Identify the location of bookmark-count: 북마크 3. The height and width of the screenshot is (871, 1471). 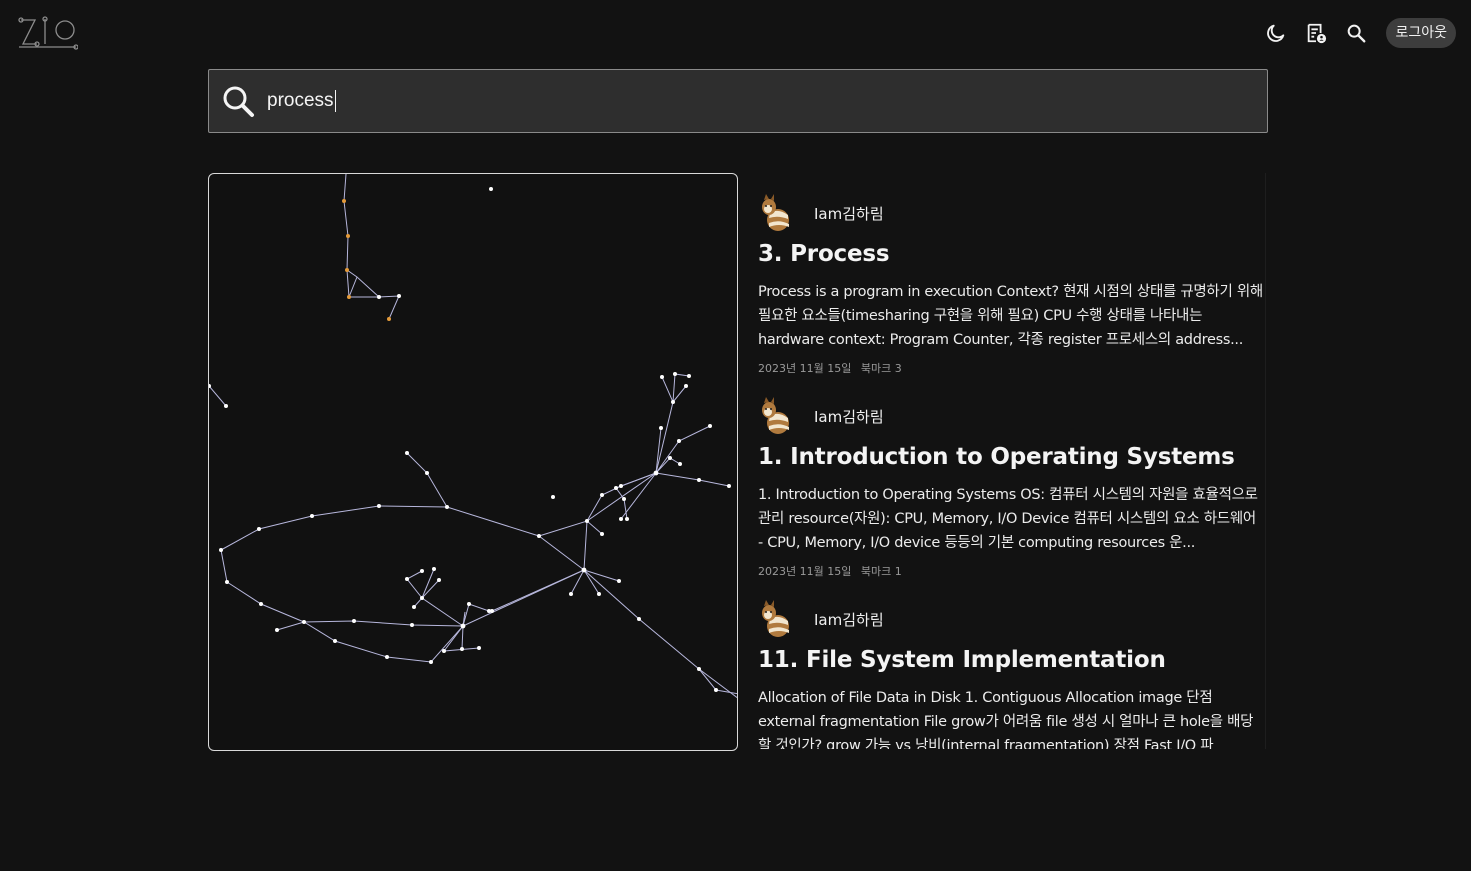
(881, 368).